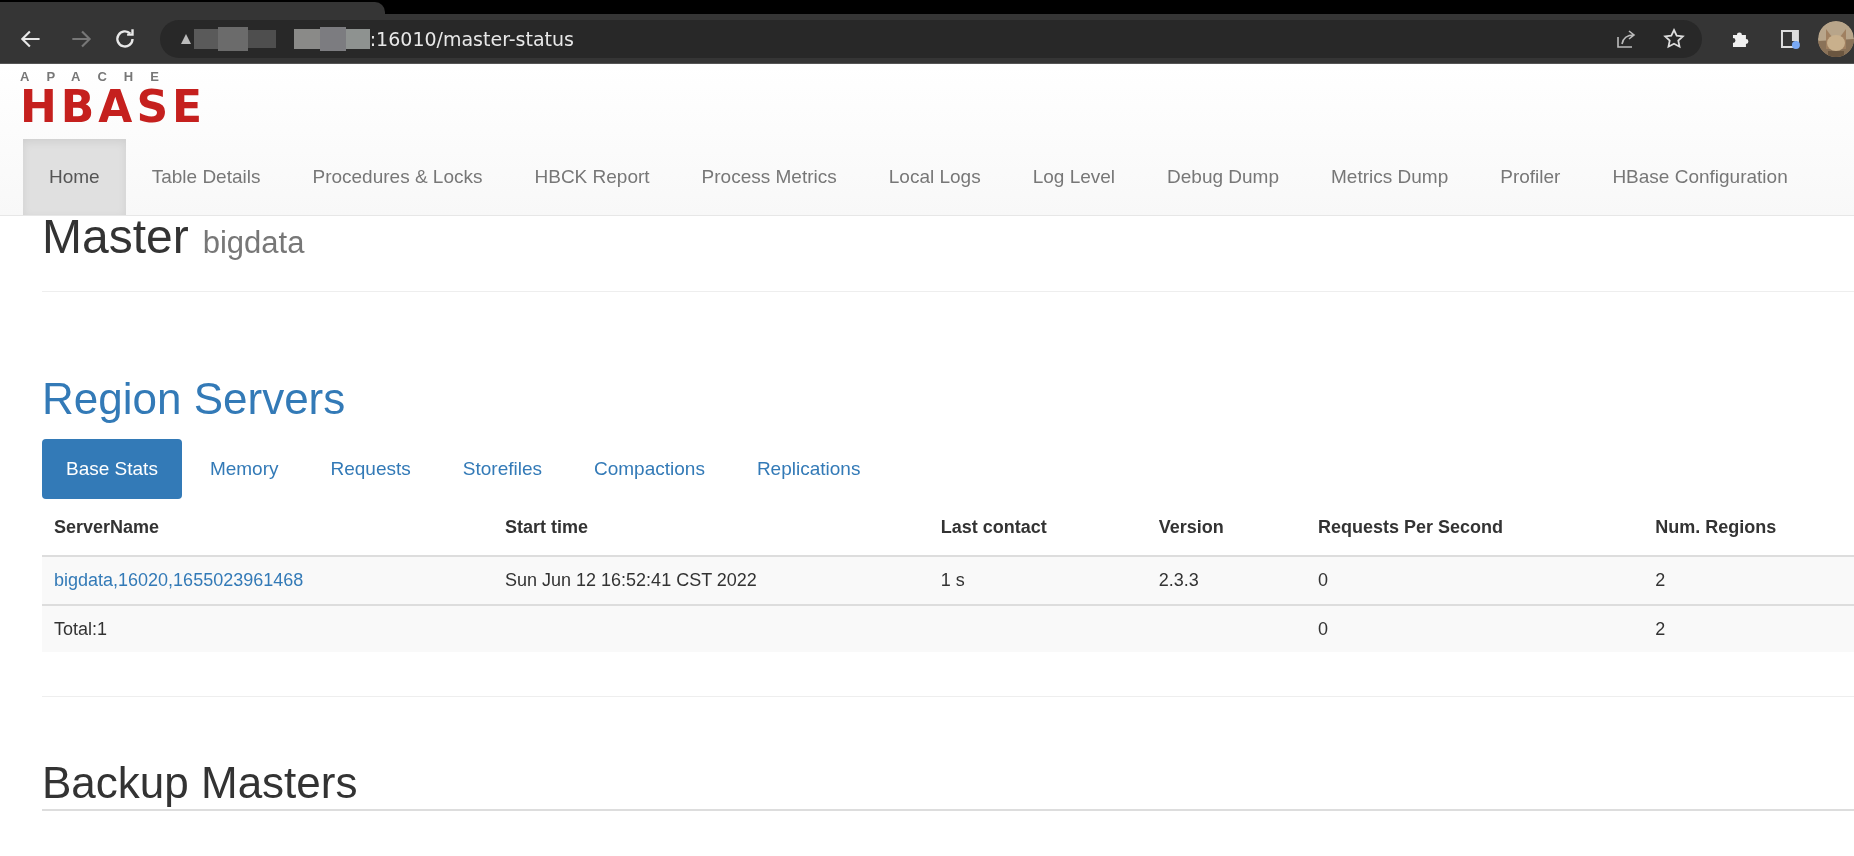  Describe the element at coordinates (934, 177) in the screenshot. I see `nav-item: Local Logs` at that location.